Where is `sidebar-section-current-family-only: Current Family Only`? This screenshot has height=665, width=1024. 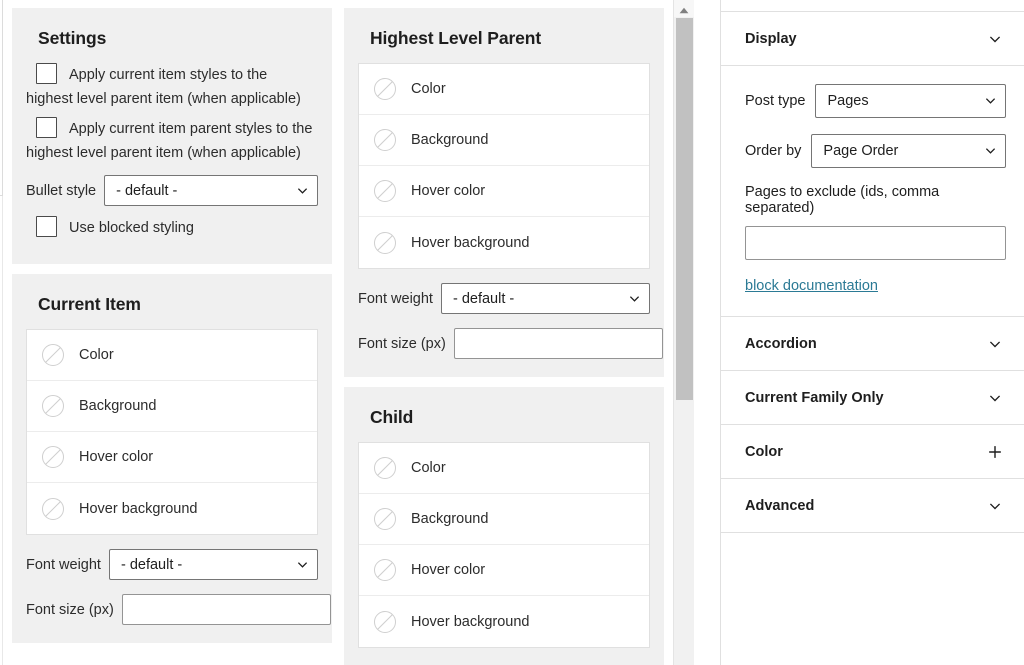
sidebar-section-current-family-only: Current Family Only is located at coordinates (872, 398).